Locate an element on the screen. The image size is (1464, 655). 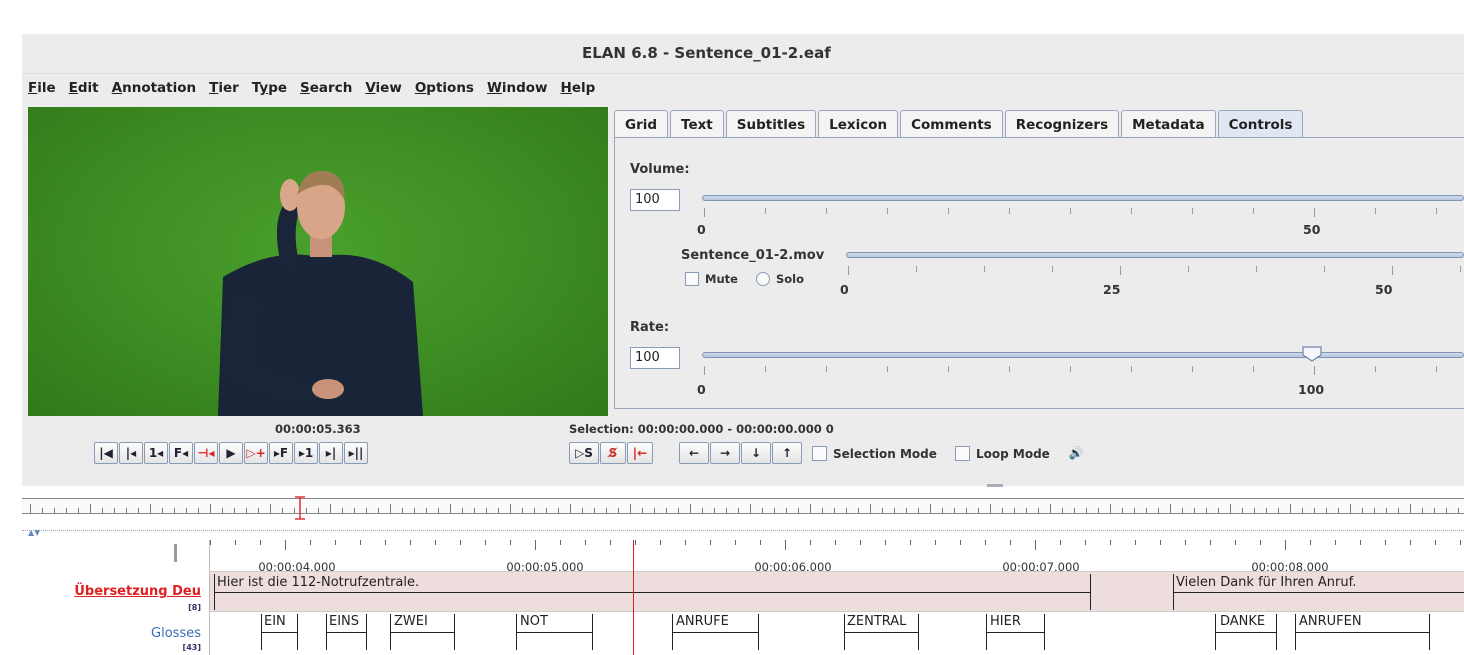
volume-field: 100 is located at coordinates (655, 200).